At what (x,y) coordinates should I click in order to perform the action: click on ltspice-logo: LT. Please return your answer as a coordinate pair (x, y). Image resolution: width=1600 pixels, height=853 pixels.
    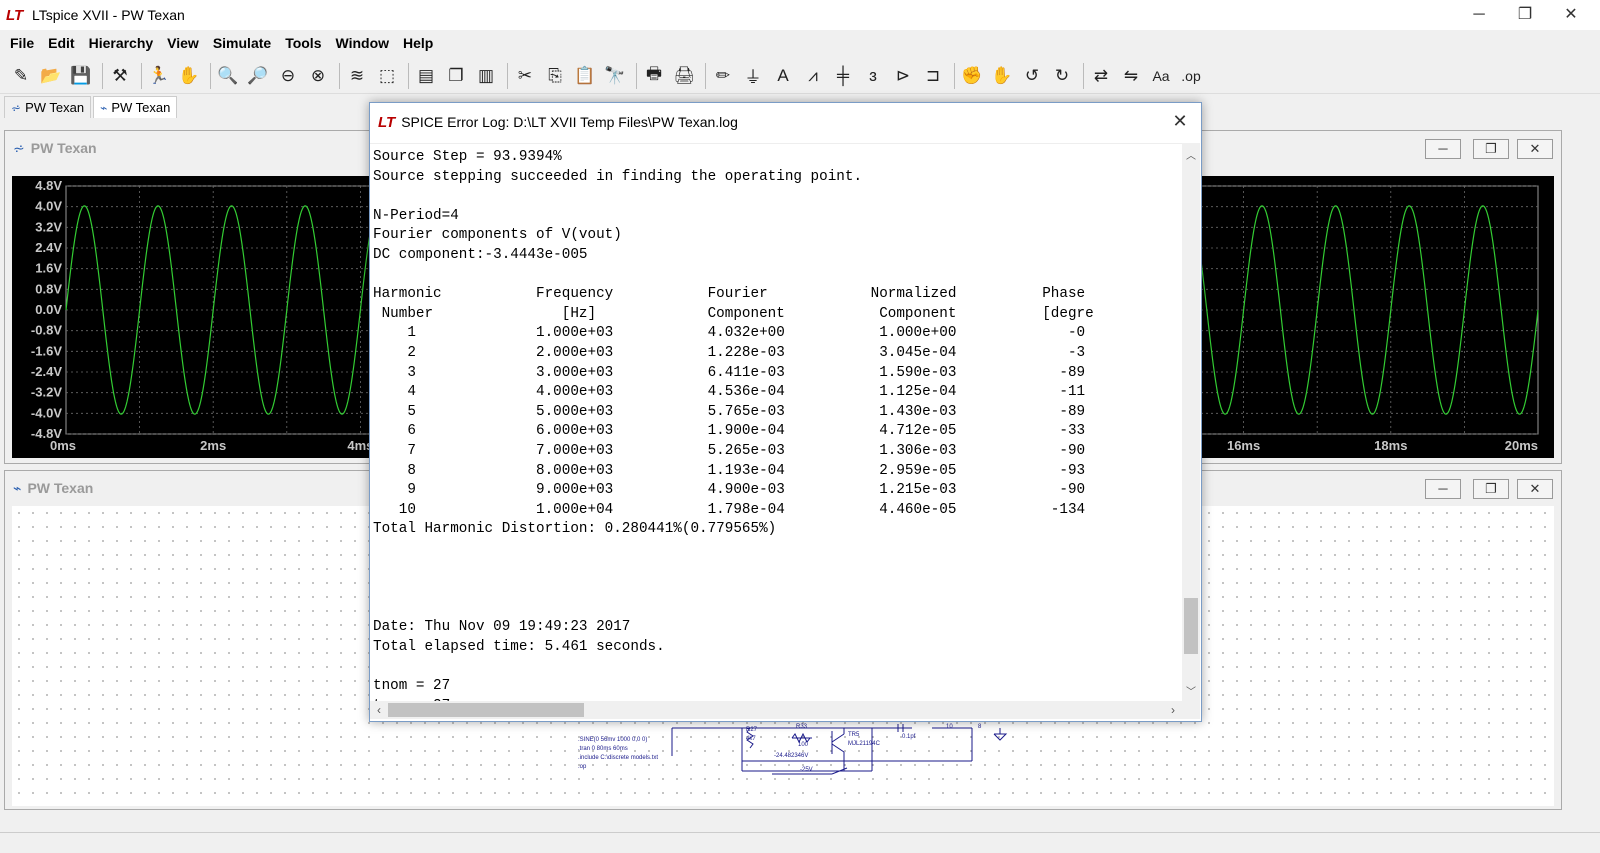
    Looking at the image, I should click on (387, 122).